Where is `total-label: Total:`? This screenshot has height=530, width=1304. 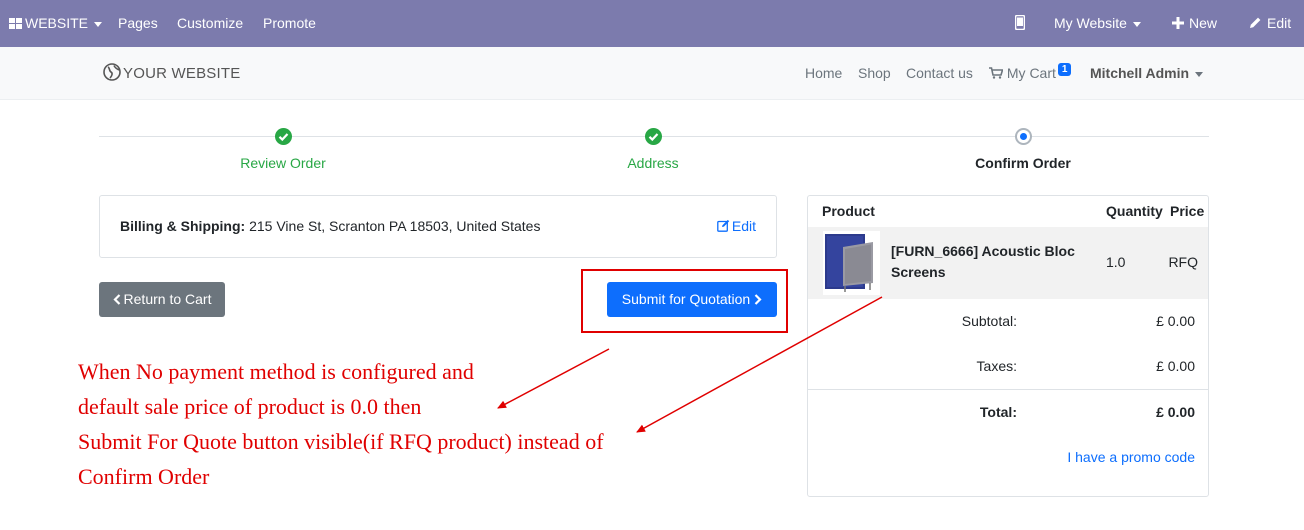
total-label: Total: is located at coordinates (998, 412).